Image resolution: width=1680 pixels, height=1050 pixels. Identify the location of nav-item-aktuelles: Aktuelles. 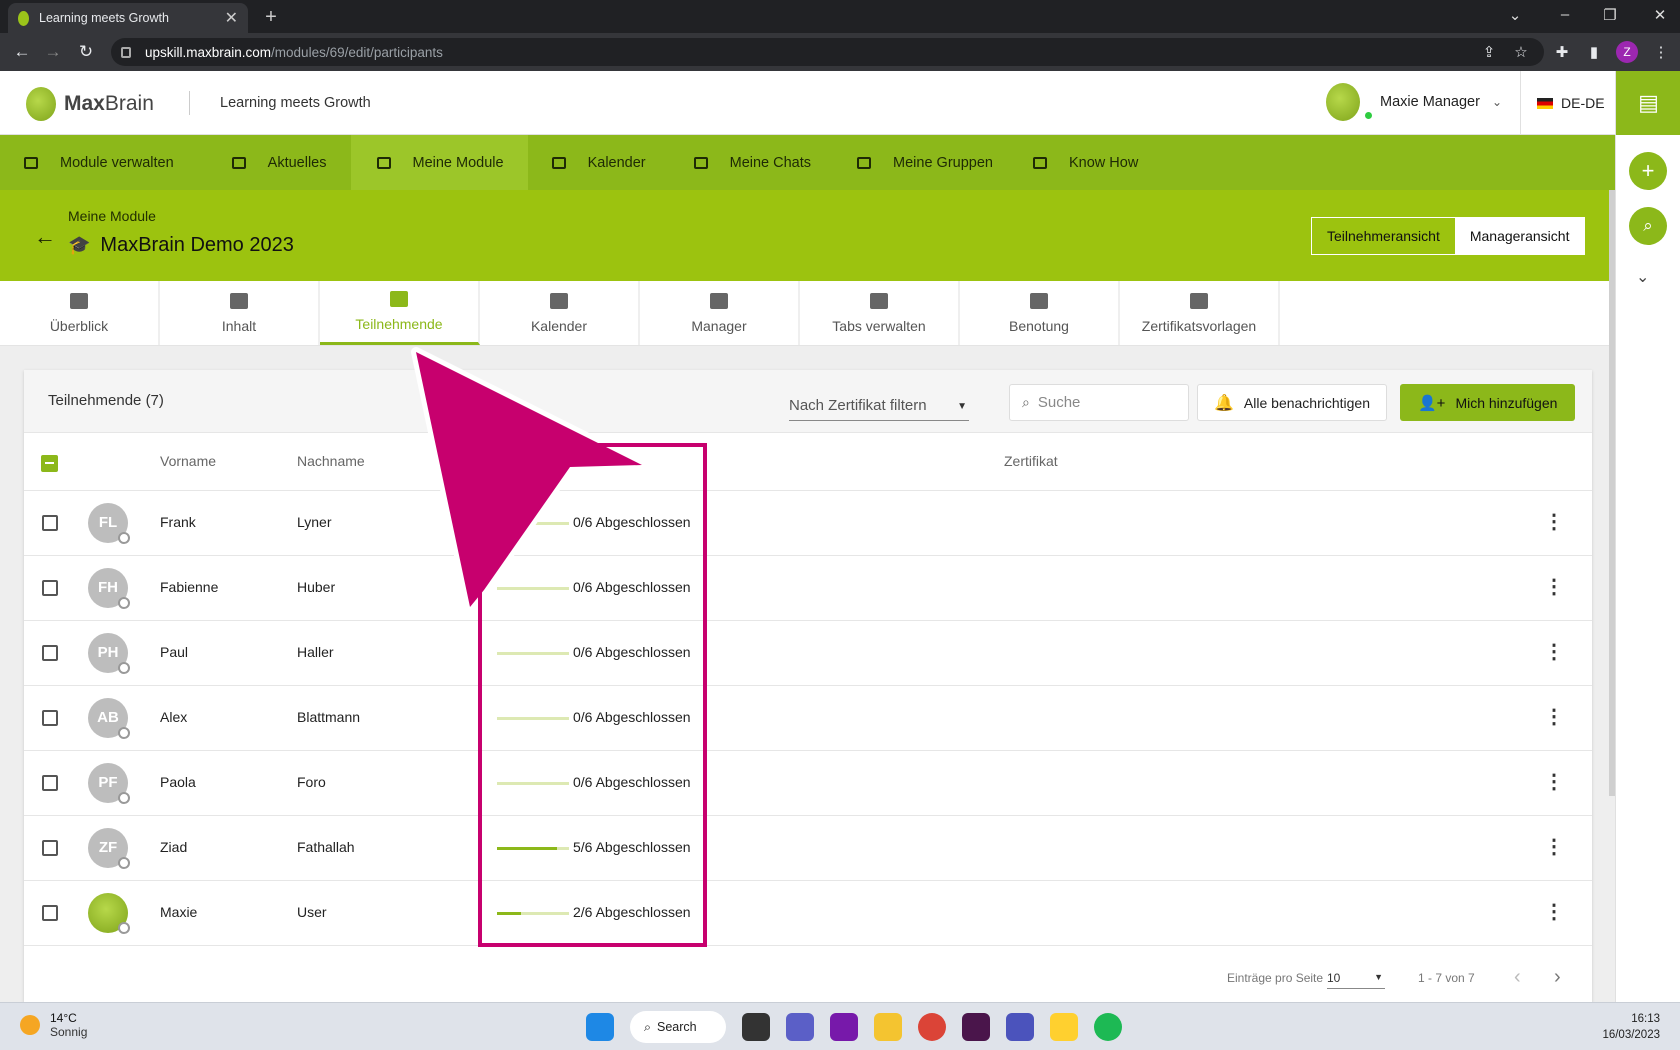
(274, 162).